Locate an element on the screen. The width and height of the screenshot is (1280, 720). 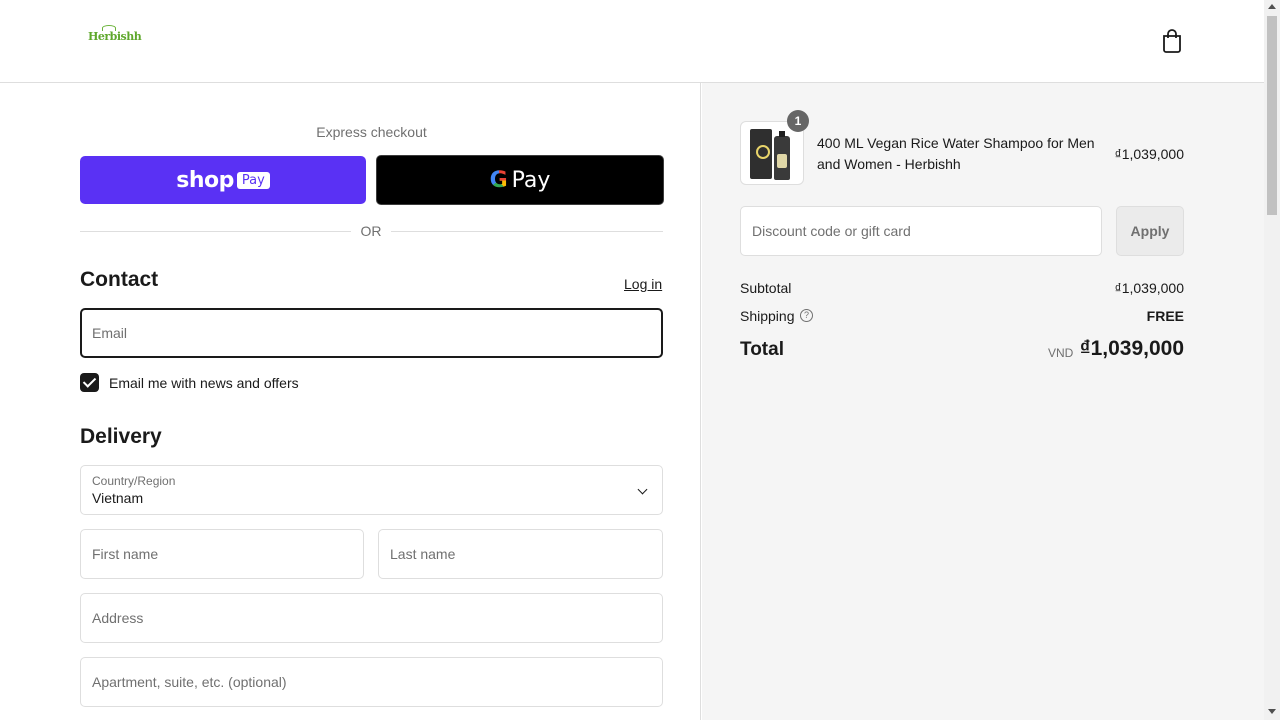
last-name-field: Last name is located at coordinates (520, 554).